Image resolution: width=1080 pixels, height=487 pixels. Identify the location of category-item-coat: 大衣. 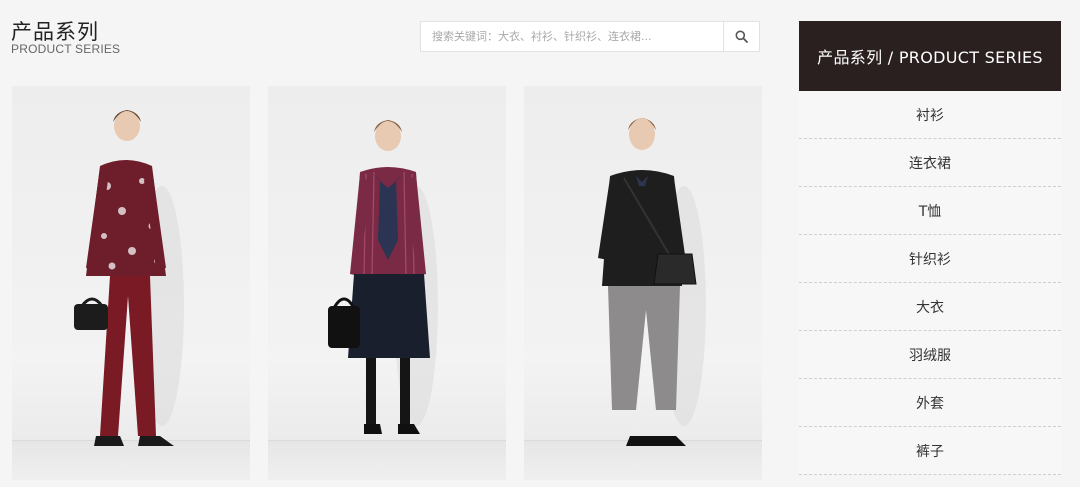
(930, 307).